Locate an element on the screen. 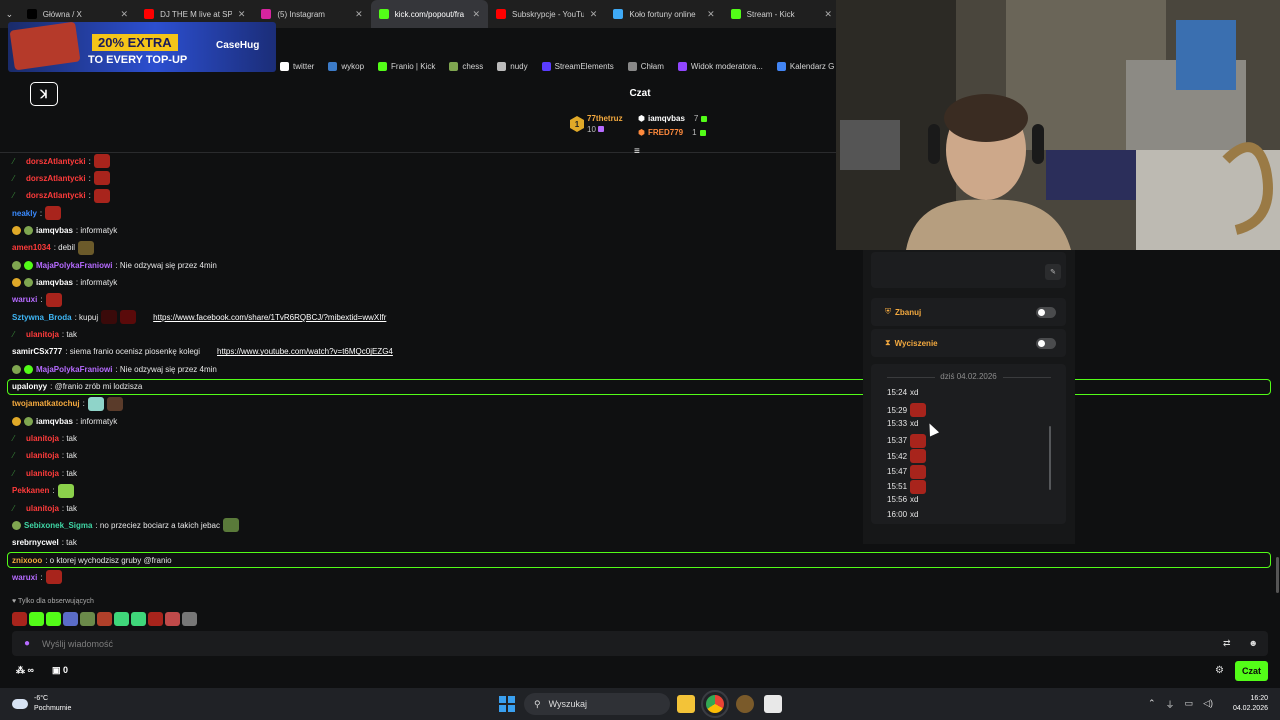 The image size is (1280, 720). history-scrollbar is located at coordinates (1050, 458).